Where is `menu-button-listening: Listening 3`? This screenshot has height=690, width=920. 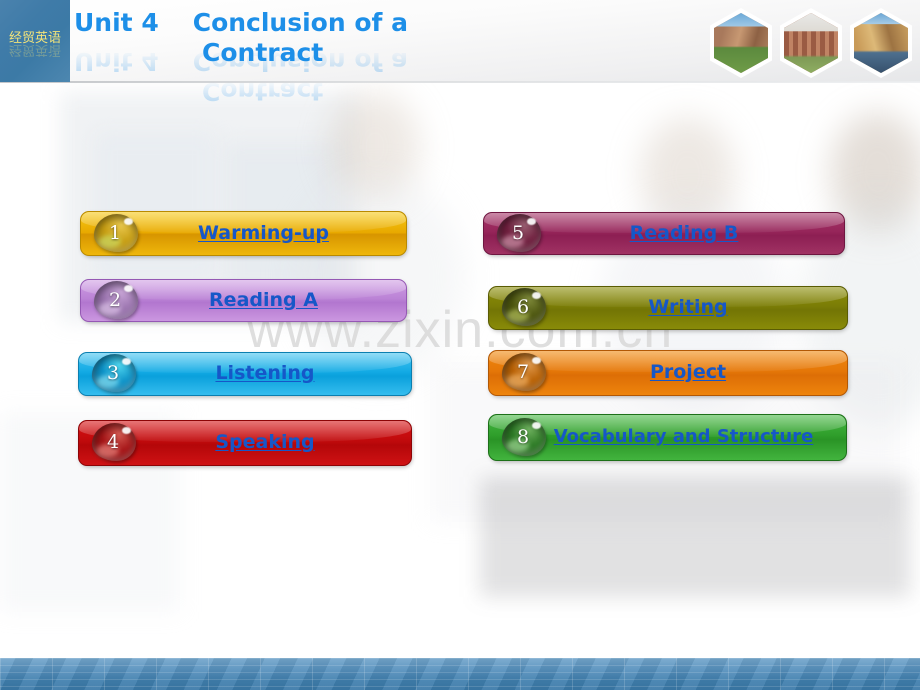 menu-button-listening: Listening 3 is located at coordinates (245, 374).